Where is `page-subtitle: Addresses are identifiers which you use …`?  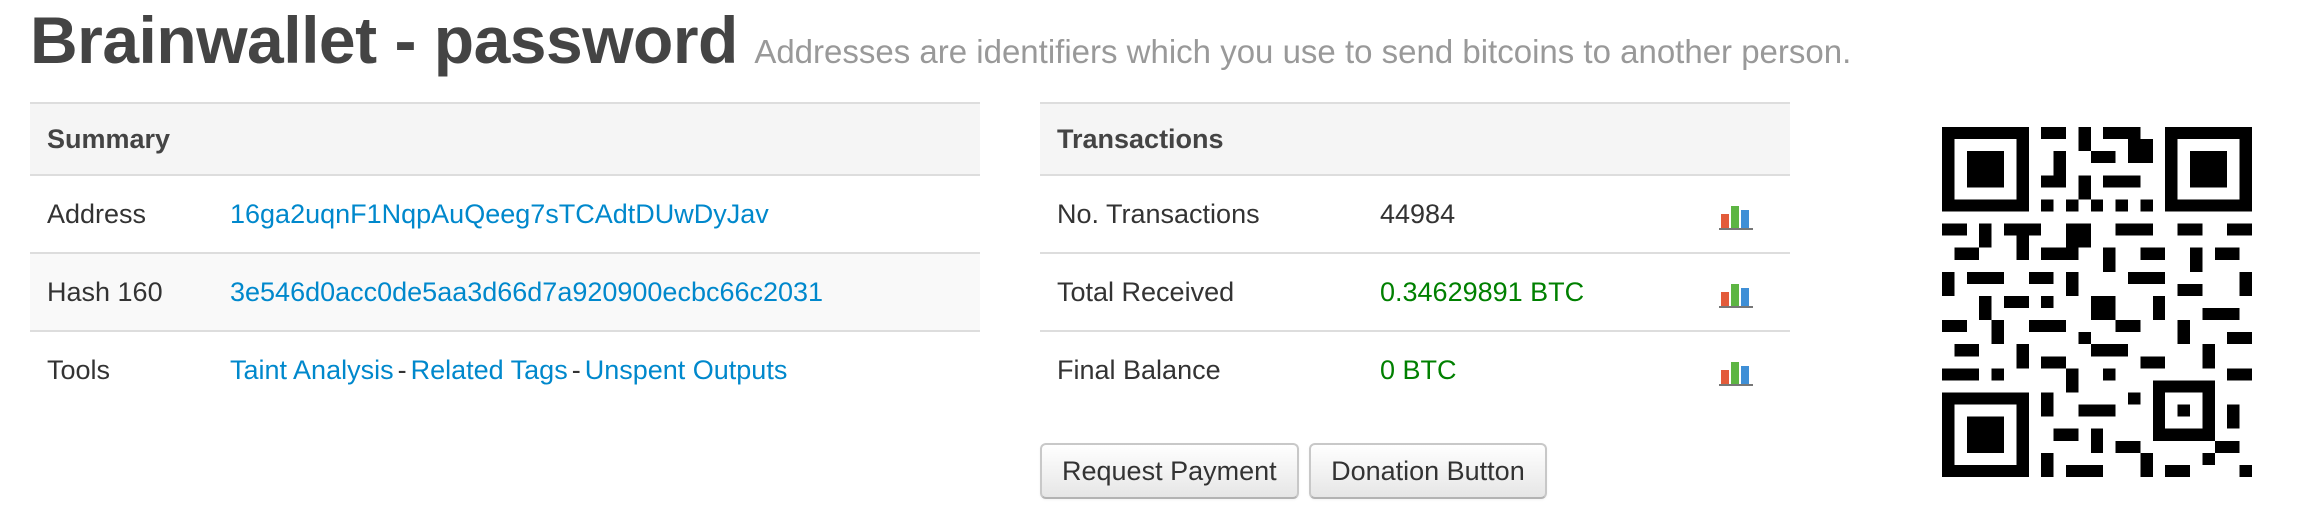 page-subtitle: Addresses are identifiers which you use … is located at coordinates (1303, 51).